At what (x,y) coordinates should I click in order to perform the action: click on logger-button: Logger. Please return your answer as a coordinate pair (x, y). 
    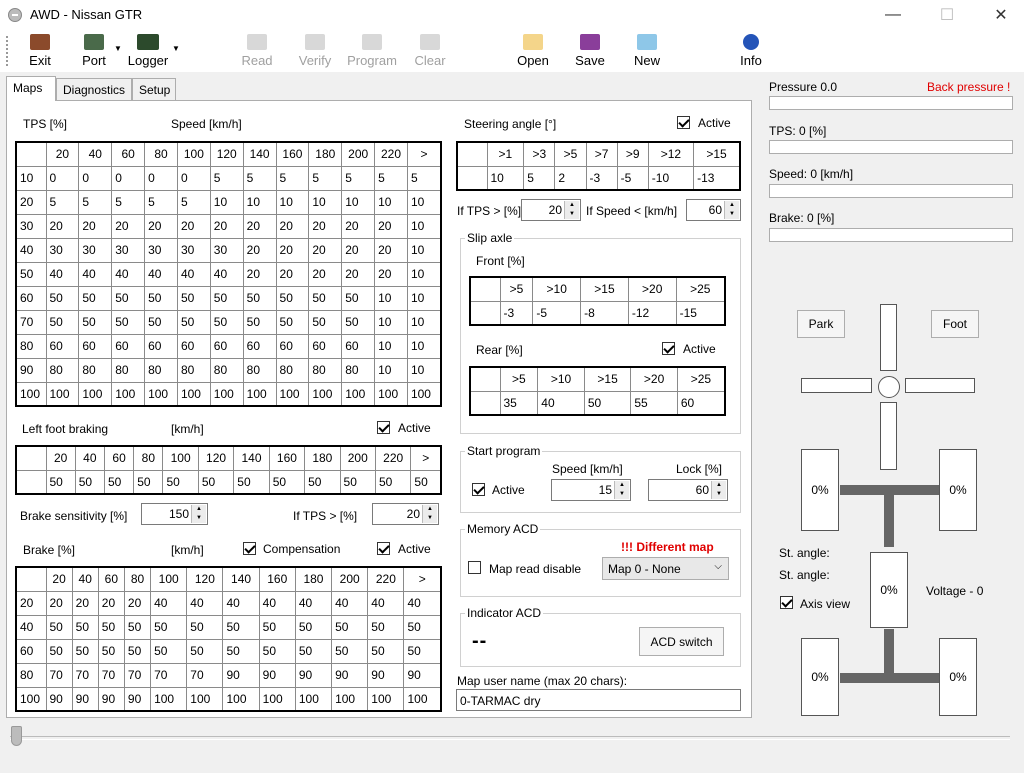
    Looking at the image, I should click on (148, 51).